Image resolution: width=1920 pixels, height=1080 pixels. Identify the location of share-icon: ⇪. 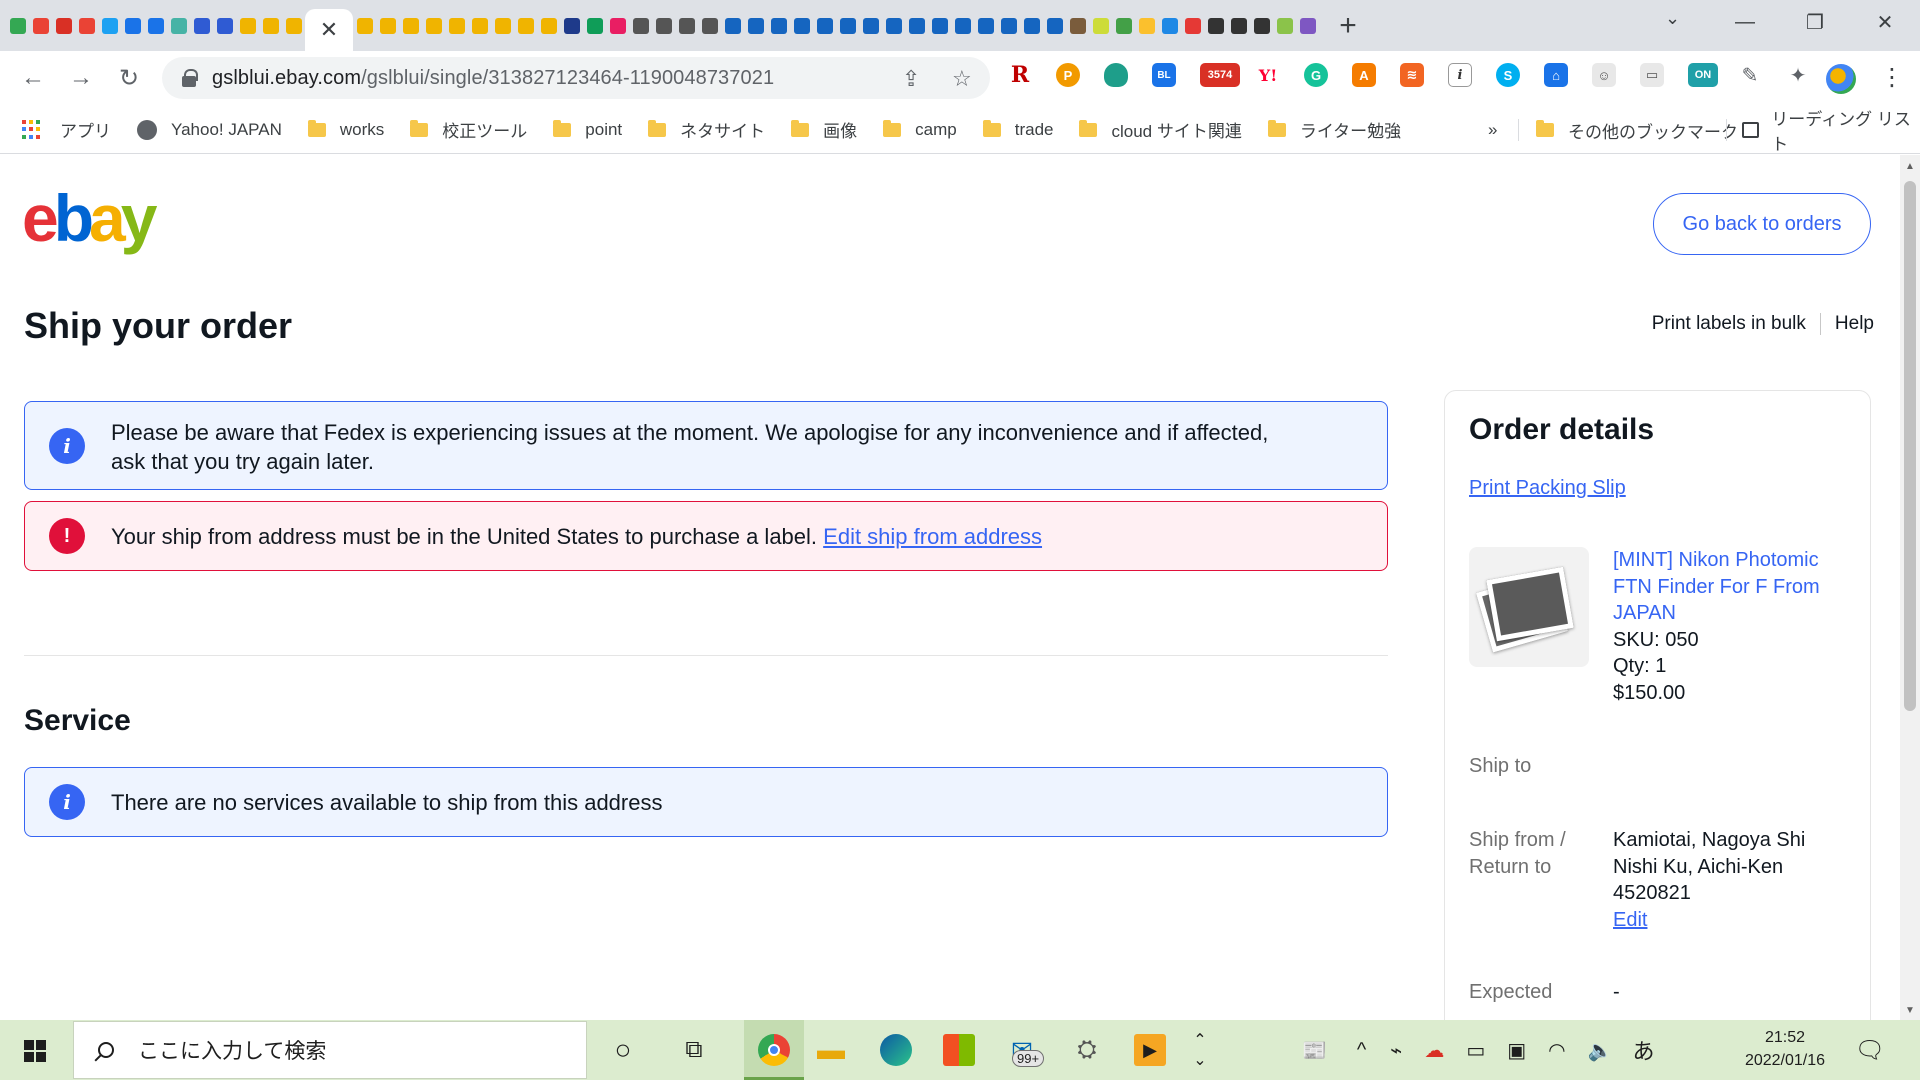
(911, 79).